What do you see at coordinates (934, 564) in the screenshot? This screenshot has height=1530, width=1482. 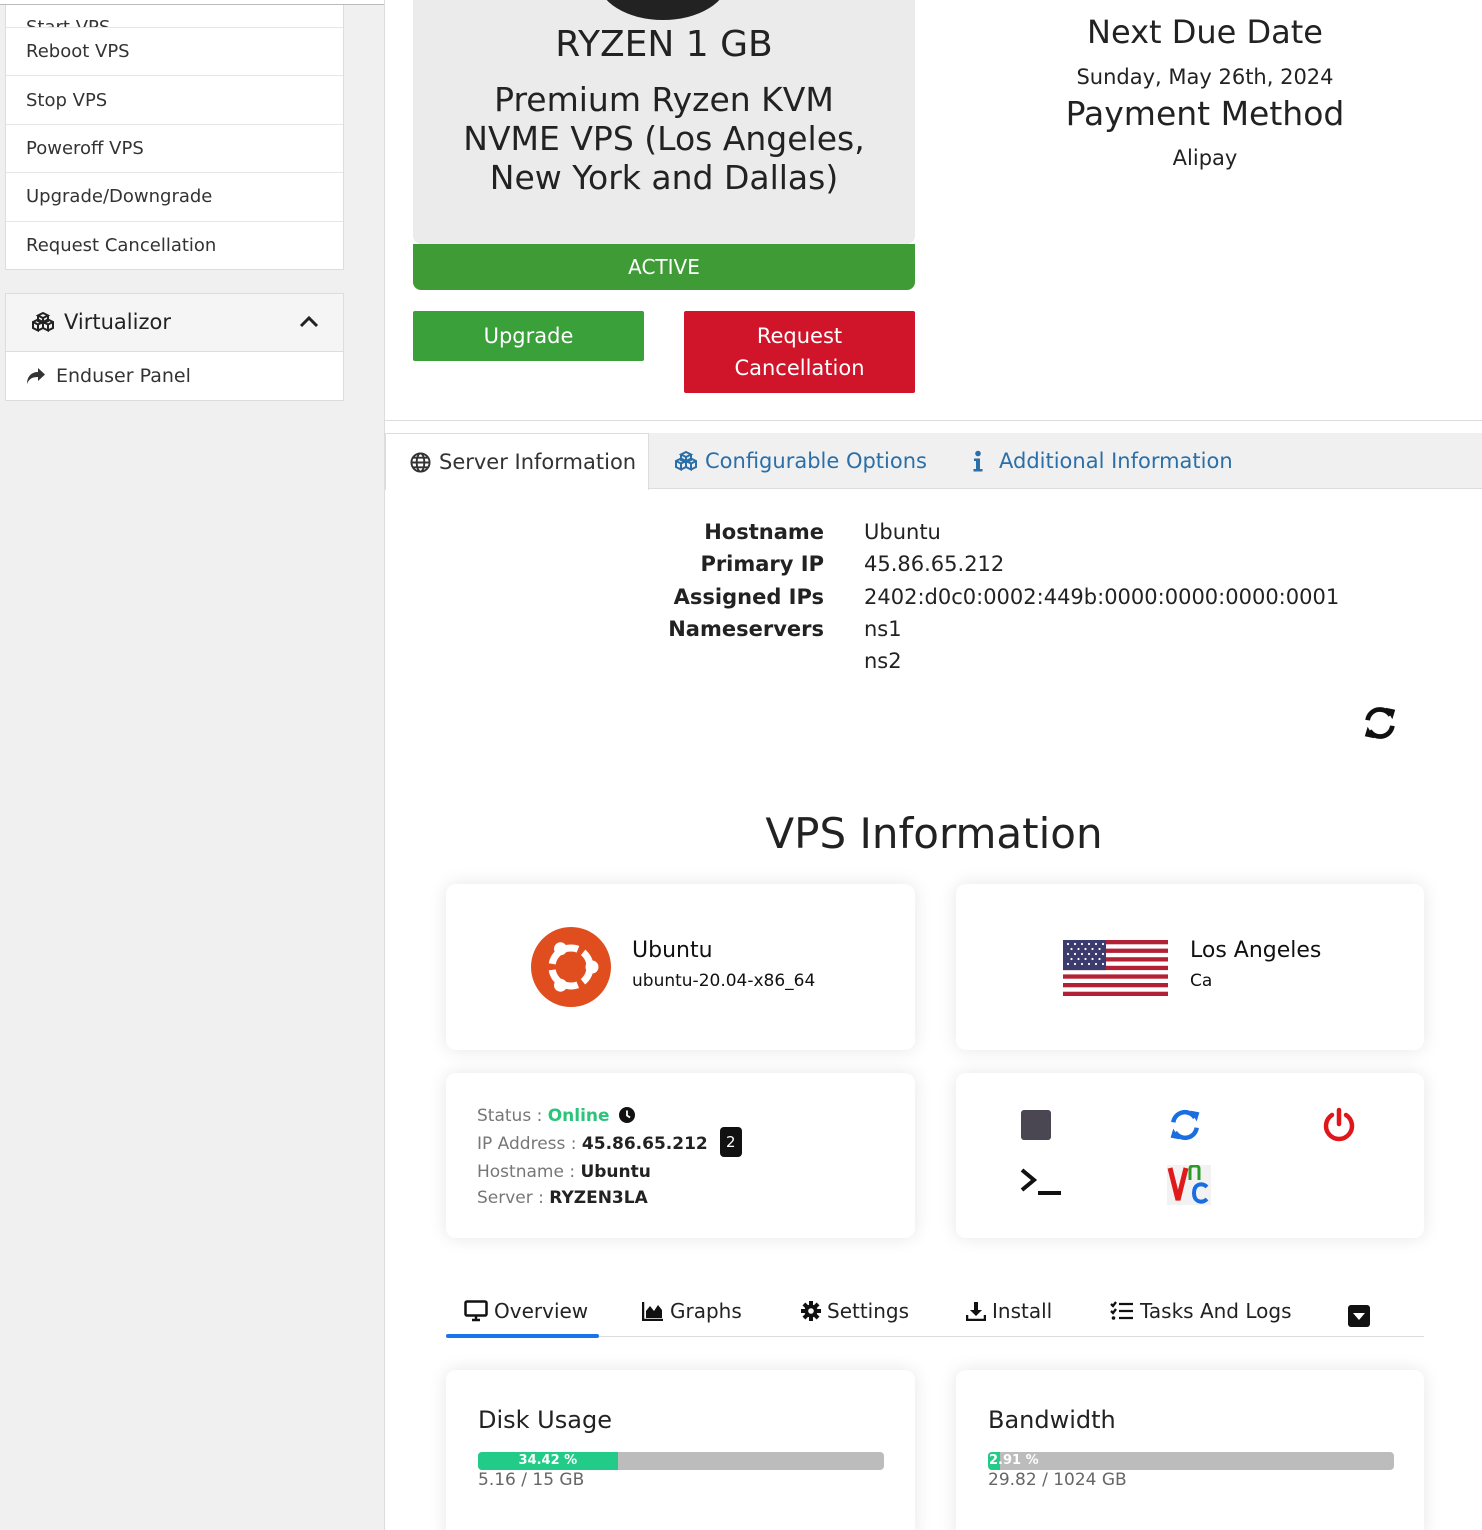 I see `info-value: 45.86.65.212` at bounding box center [934, 564].